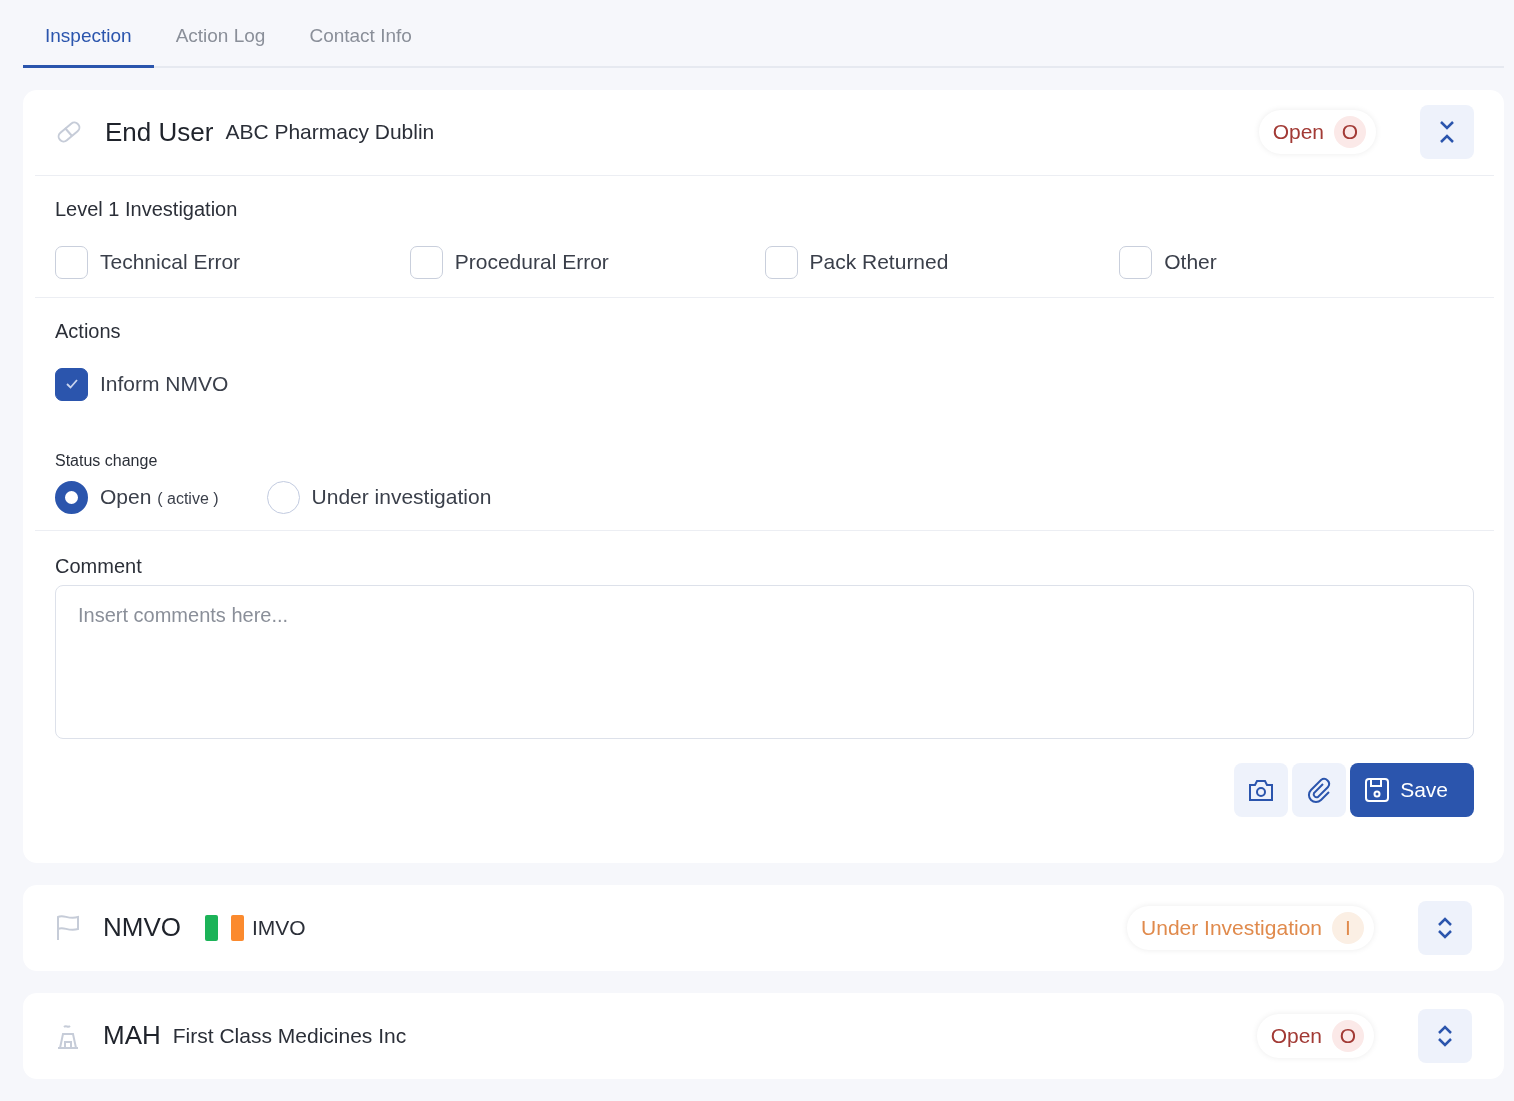 The image size is (1514, 1101). Describe the element at coordinates (1348, 927) in the screenshot. I see `status-letter: I` at that location.